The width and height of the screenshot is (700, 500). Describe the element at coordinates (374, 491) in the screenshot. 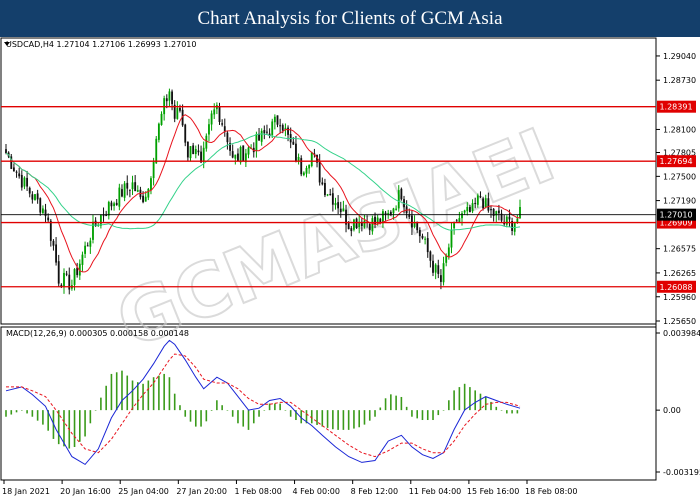

I see `time-tick-label: 8 Feb 12:00` at that location.